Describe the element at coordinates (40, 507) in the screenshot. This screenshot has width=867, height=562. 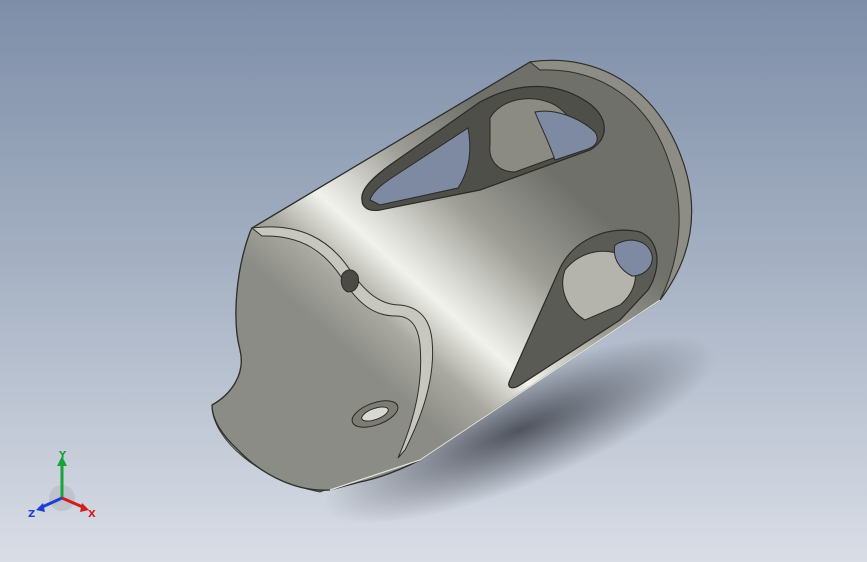
I see `triad-z-arrow-icon` at that location.